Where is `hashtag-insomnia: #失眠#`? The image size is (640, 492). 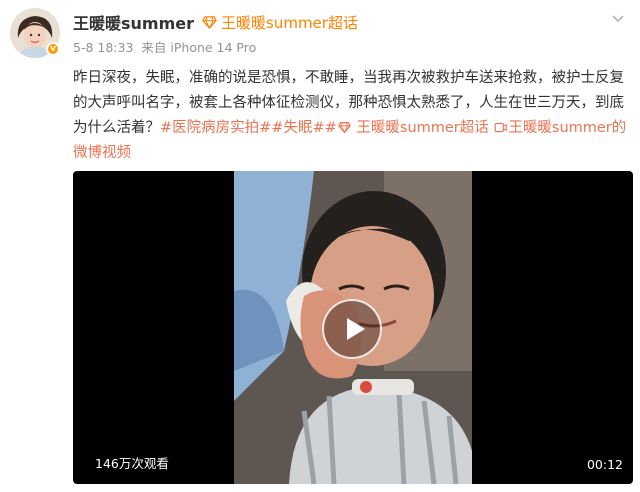 hashtag-insomnia: #失眠# is located at coordinates (297, 128).